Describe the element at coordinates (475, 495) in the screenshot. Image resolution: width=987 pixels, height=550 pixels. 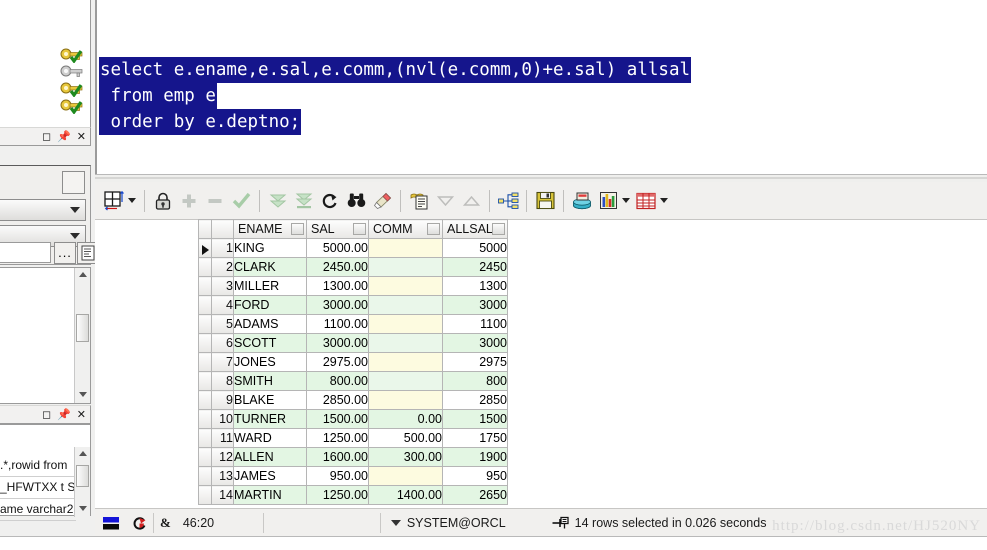
I see `cell-allsal: 2650` at that location.